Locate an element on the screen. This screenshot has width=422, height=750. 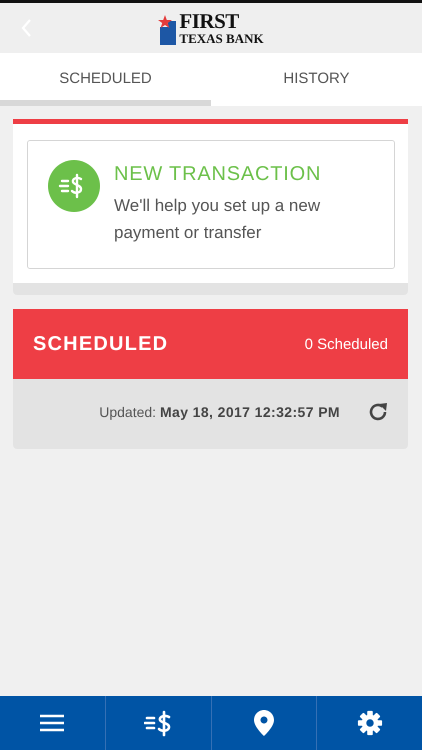
new-transaction-button: NEW TRANSACTION We'll help you set up a new payment or transfer is located at coordinates (211, 204).